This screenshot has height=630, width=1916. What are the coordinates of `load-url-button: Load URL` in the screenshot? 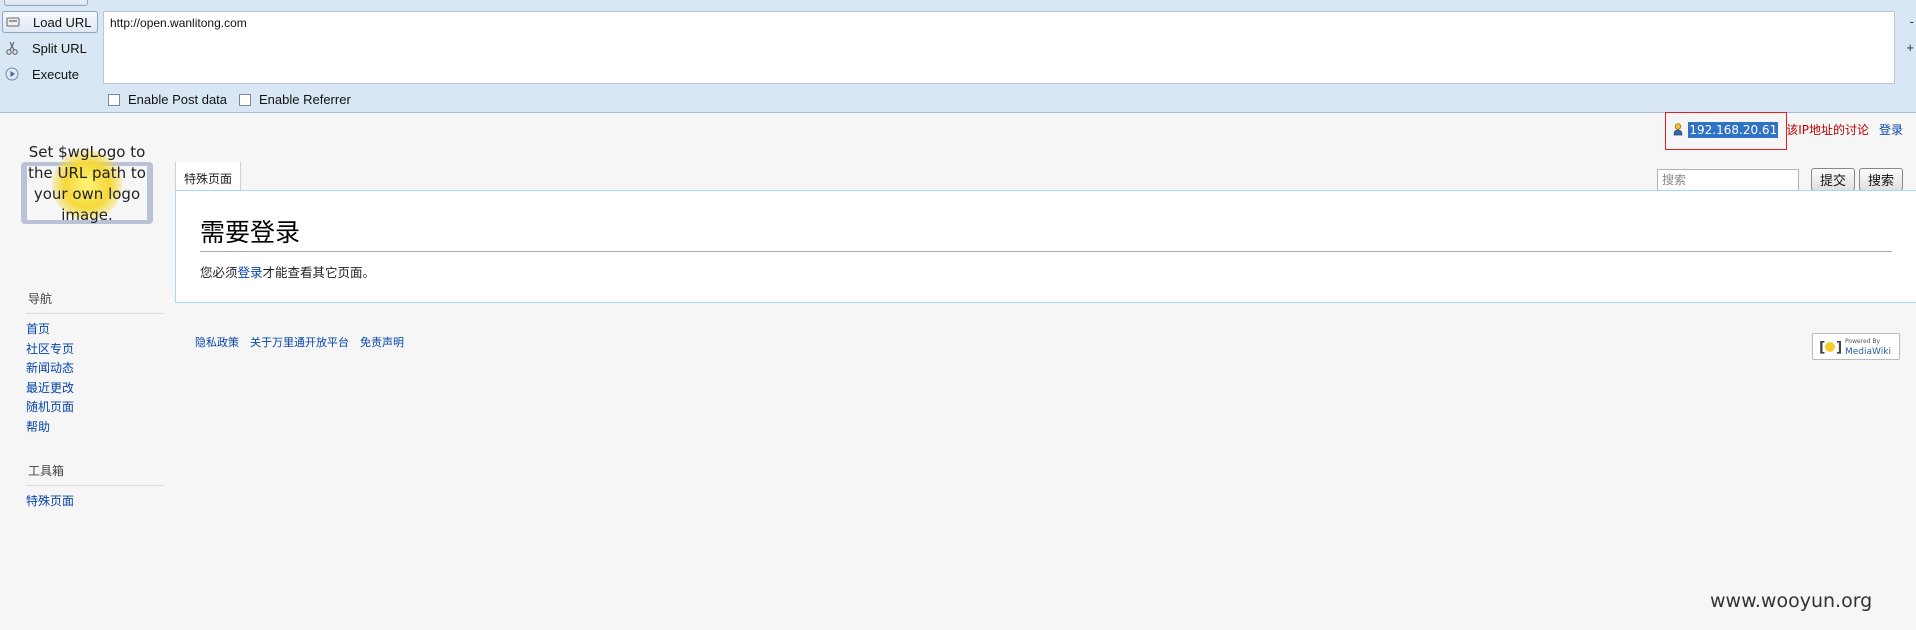 It's located at (50, 22).